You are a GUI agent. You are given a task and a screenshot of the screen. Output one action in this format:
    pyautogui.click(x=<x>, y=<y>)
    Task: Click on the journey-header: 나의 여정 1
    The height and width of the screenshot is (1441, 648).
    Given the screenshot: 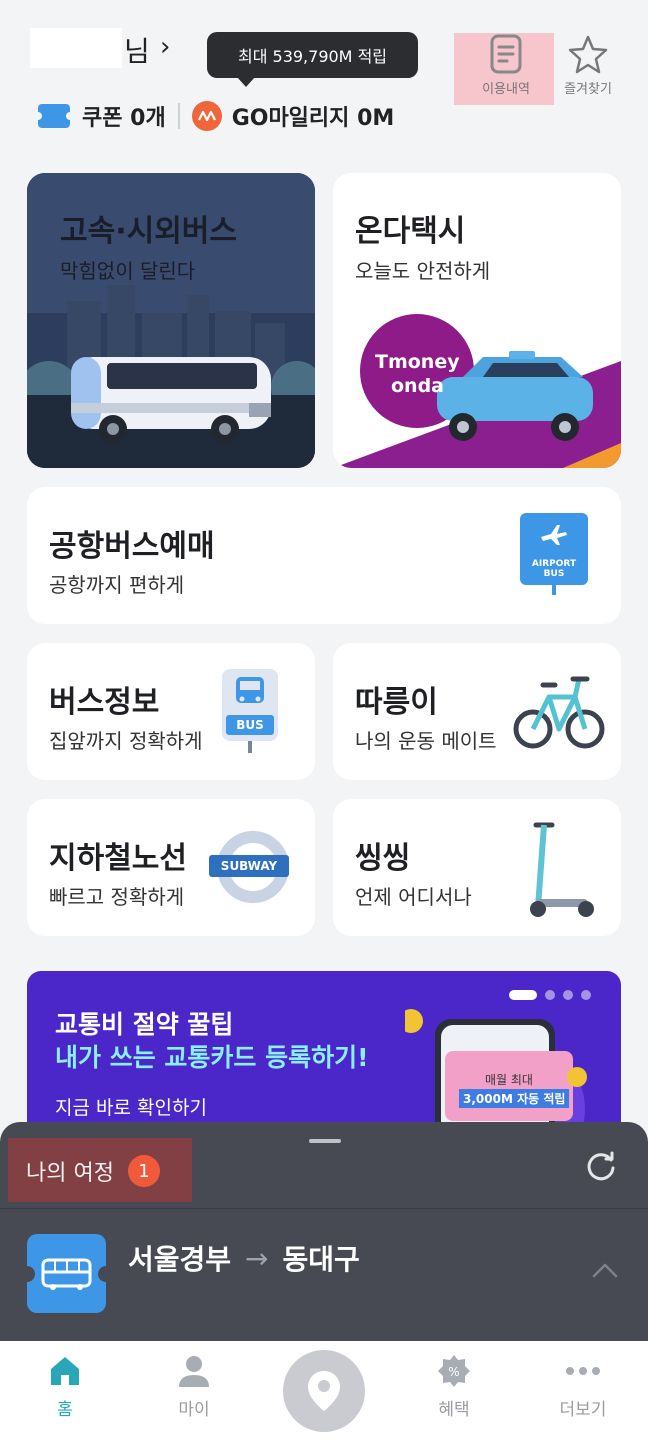 What is the action you would take?
    pyautogui.click(x=93, y=1171)
    